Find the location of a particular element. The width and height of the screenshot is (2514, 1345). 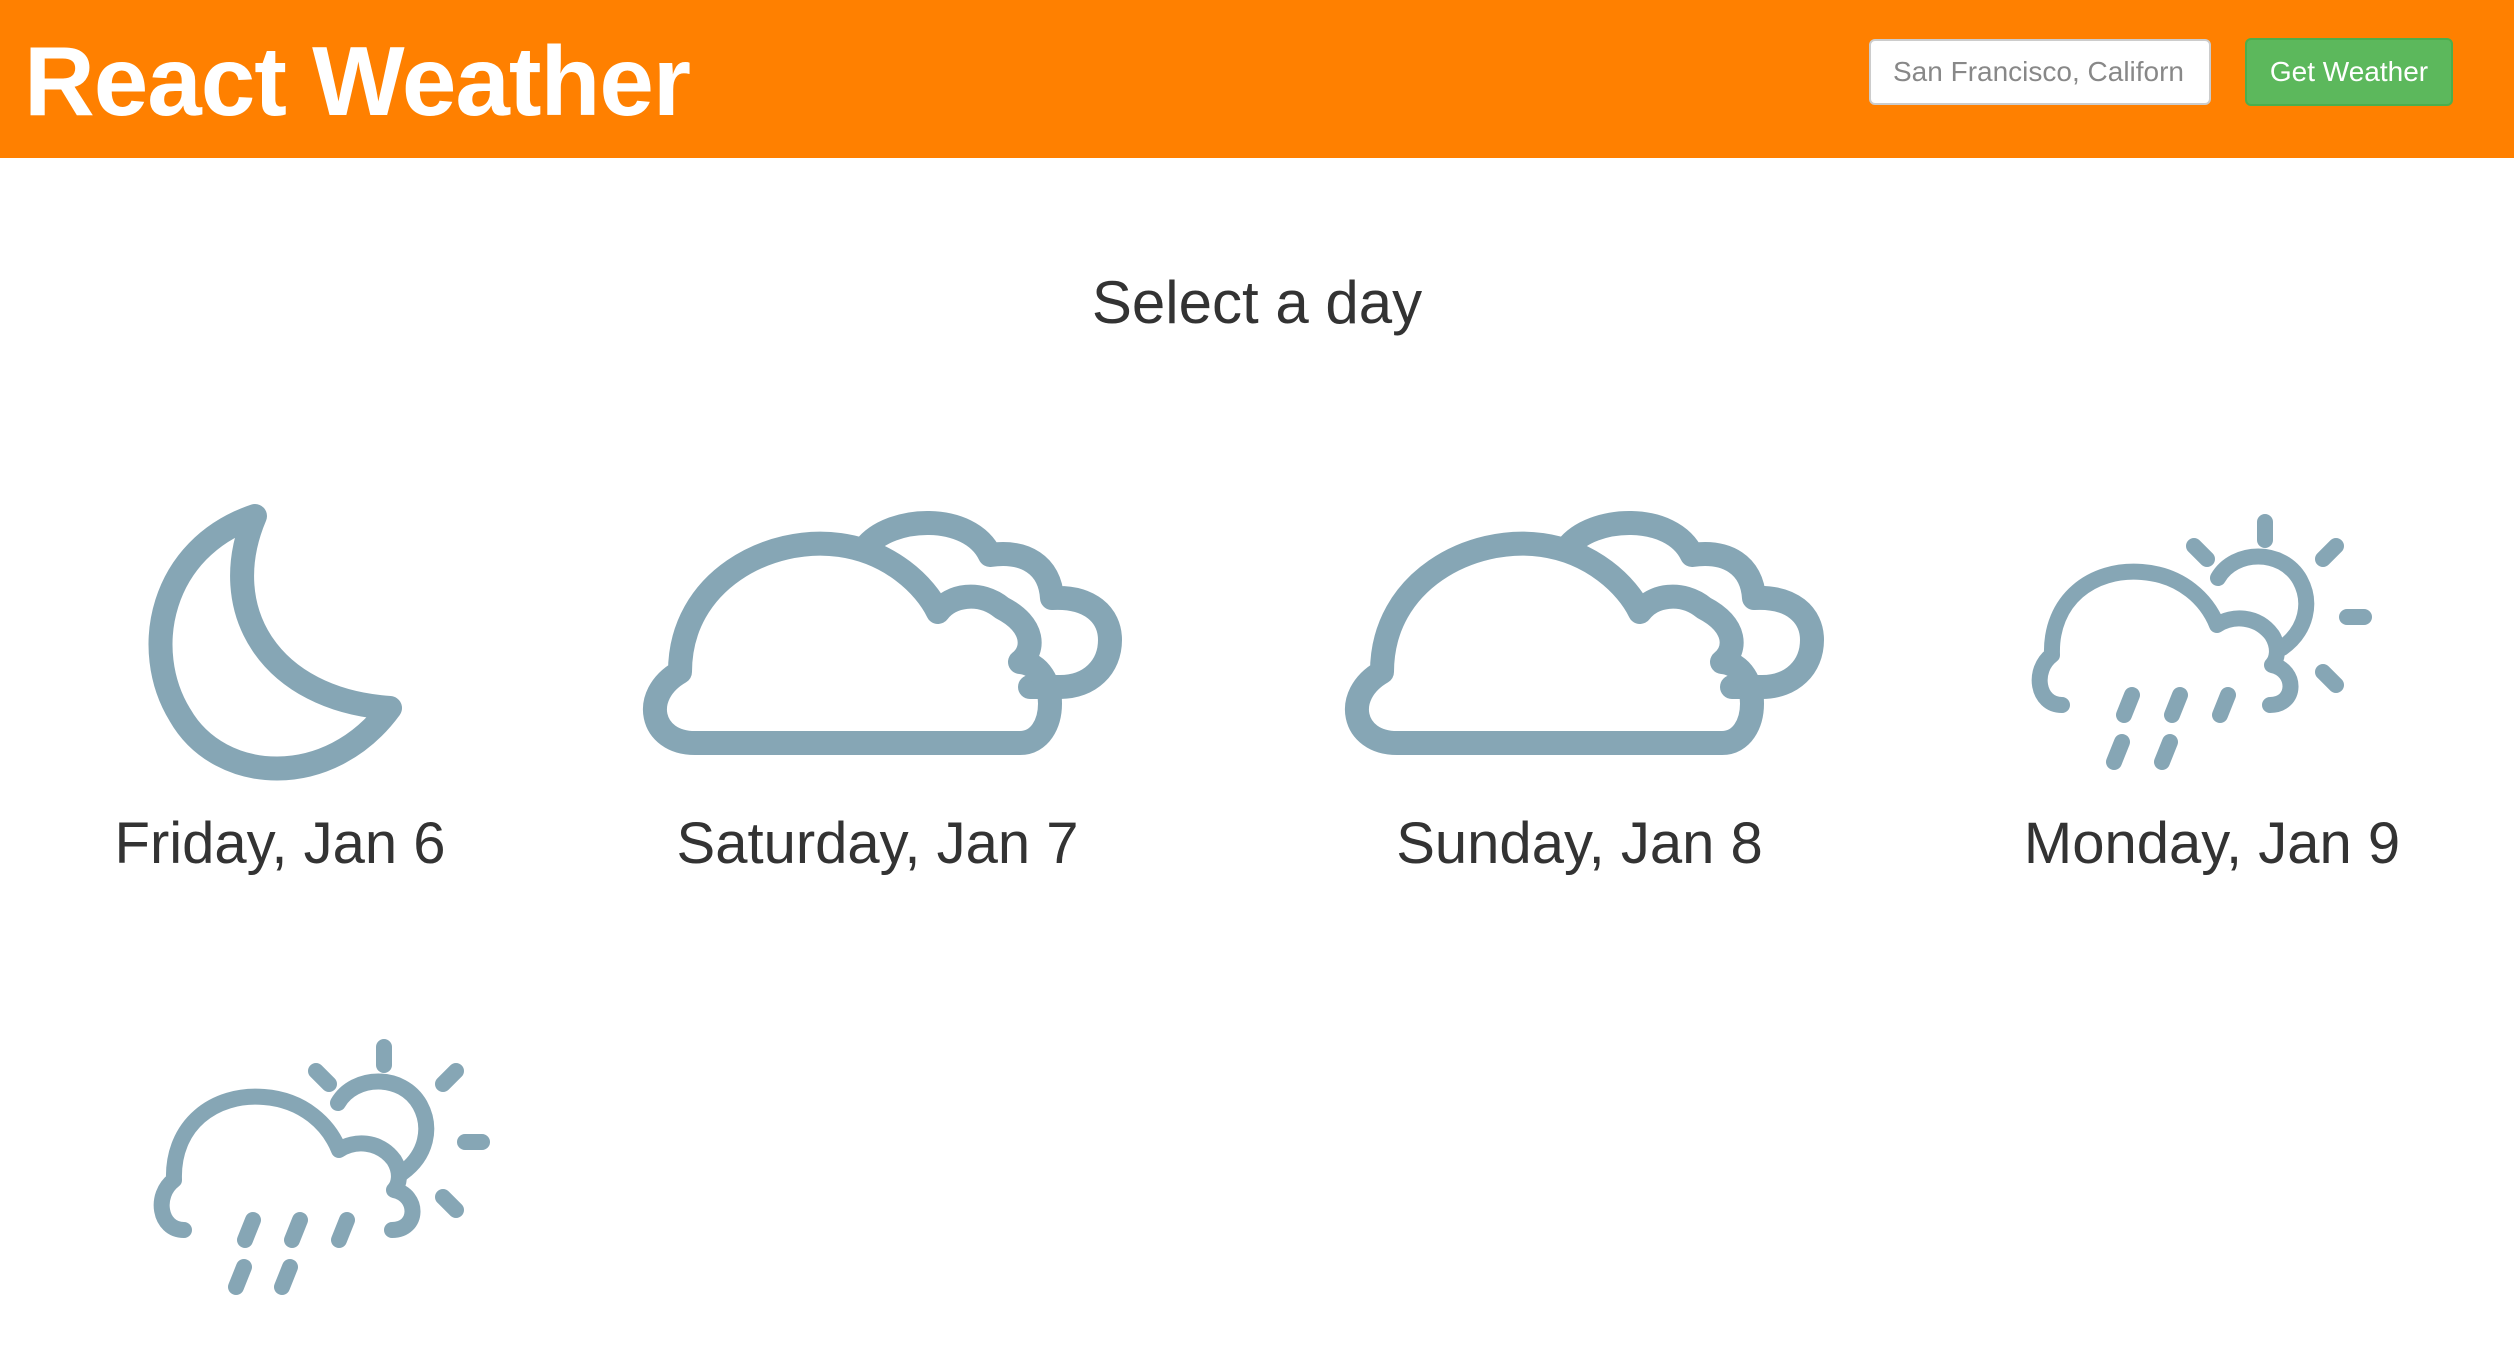

day-label: Friday, Jan 6 is located at coordinates (280, 843).